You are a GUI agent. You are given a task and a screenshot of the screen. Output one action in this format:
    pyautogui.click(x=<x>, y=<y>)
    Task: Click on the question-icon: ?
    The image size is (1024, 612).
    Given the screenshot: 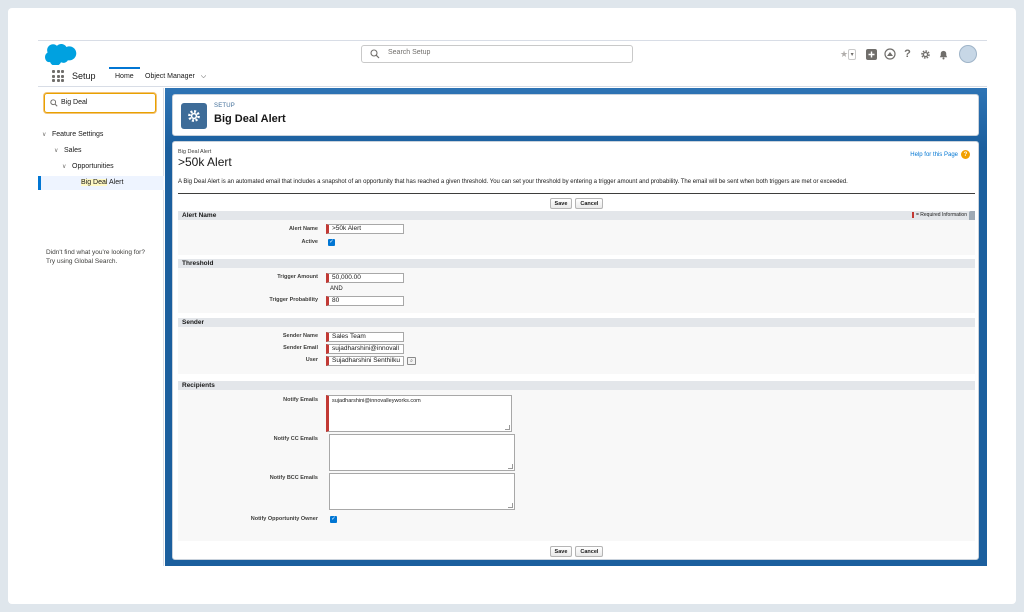 What is the action you would take?
    pyautogui.click(x=907, y=54)
    